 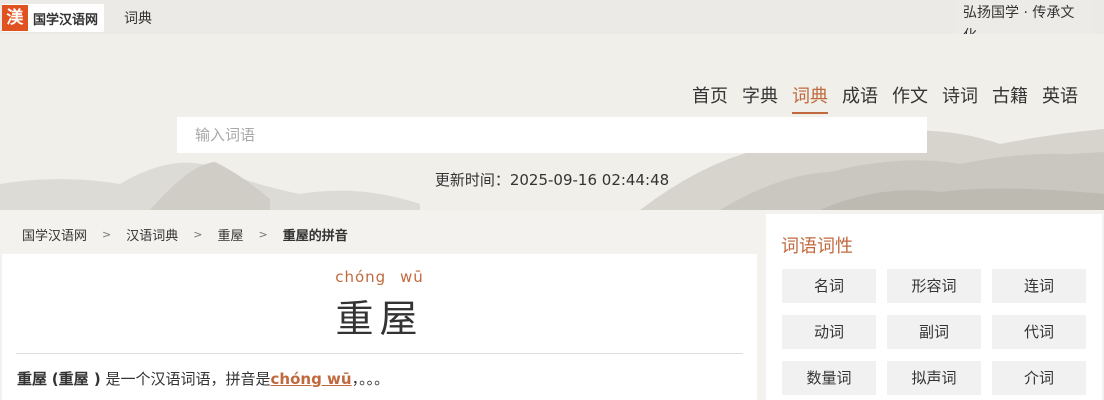 I want to click on pos-onomatopoeia: 拟声词, so click(x=934, y=378).